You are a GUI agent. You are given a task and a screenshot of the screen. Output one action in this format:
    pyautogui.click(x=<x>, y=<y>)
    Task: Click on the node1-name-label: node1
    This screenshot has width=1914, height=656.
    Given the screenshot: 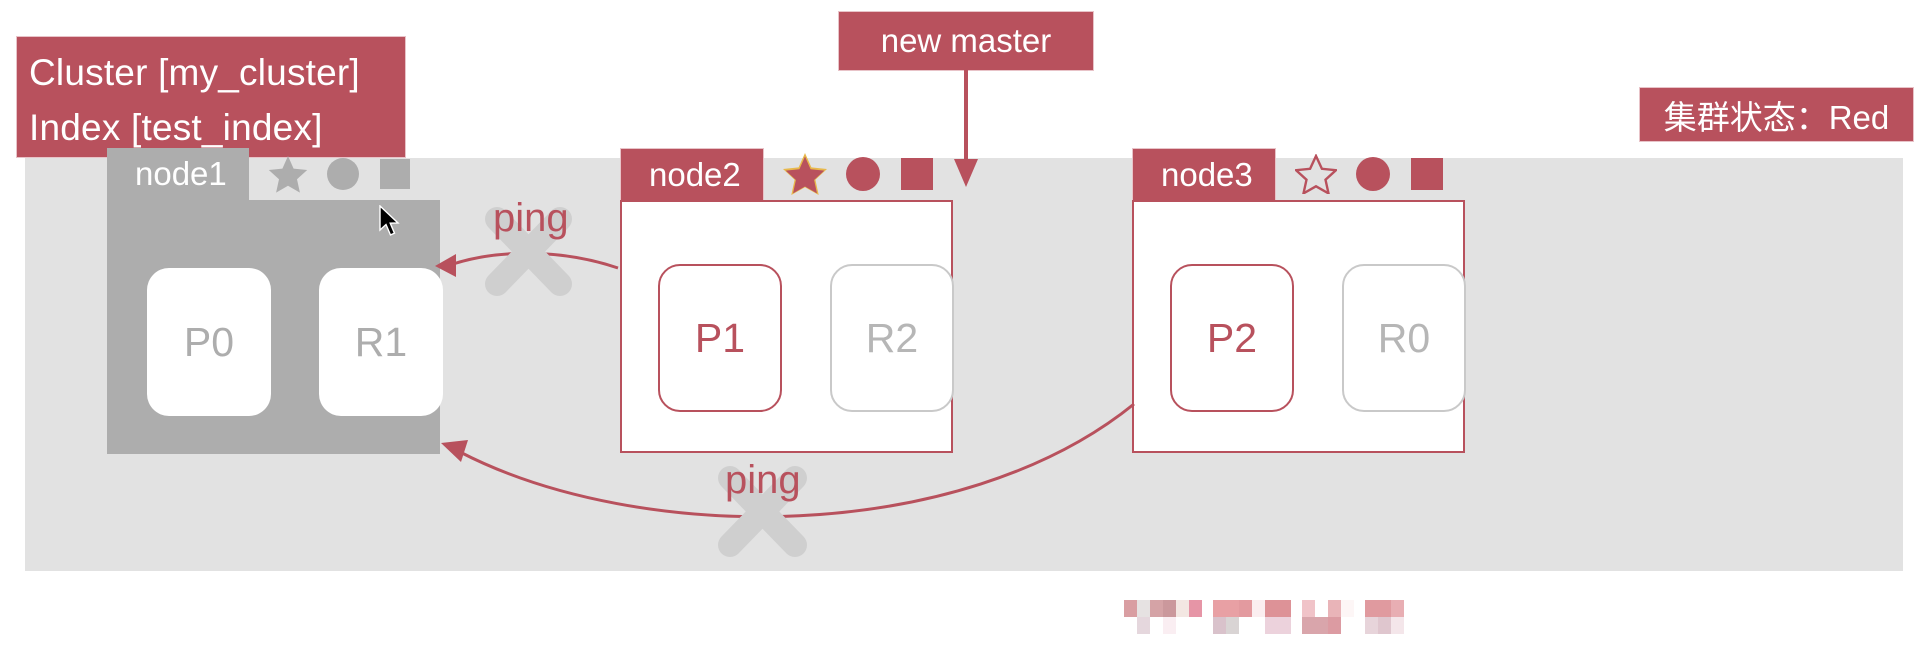 What is the action you would take?
    pyautogui.click(x=178, y=174)
    